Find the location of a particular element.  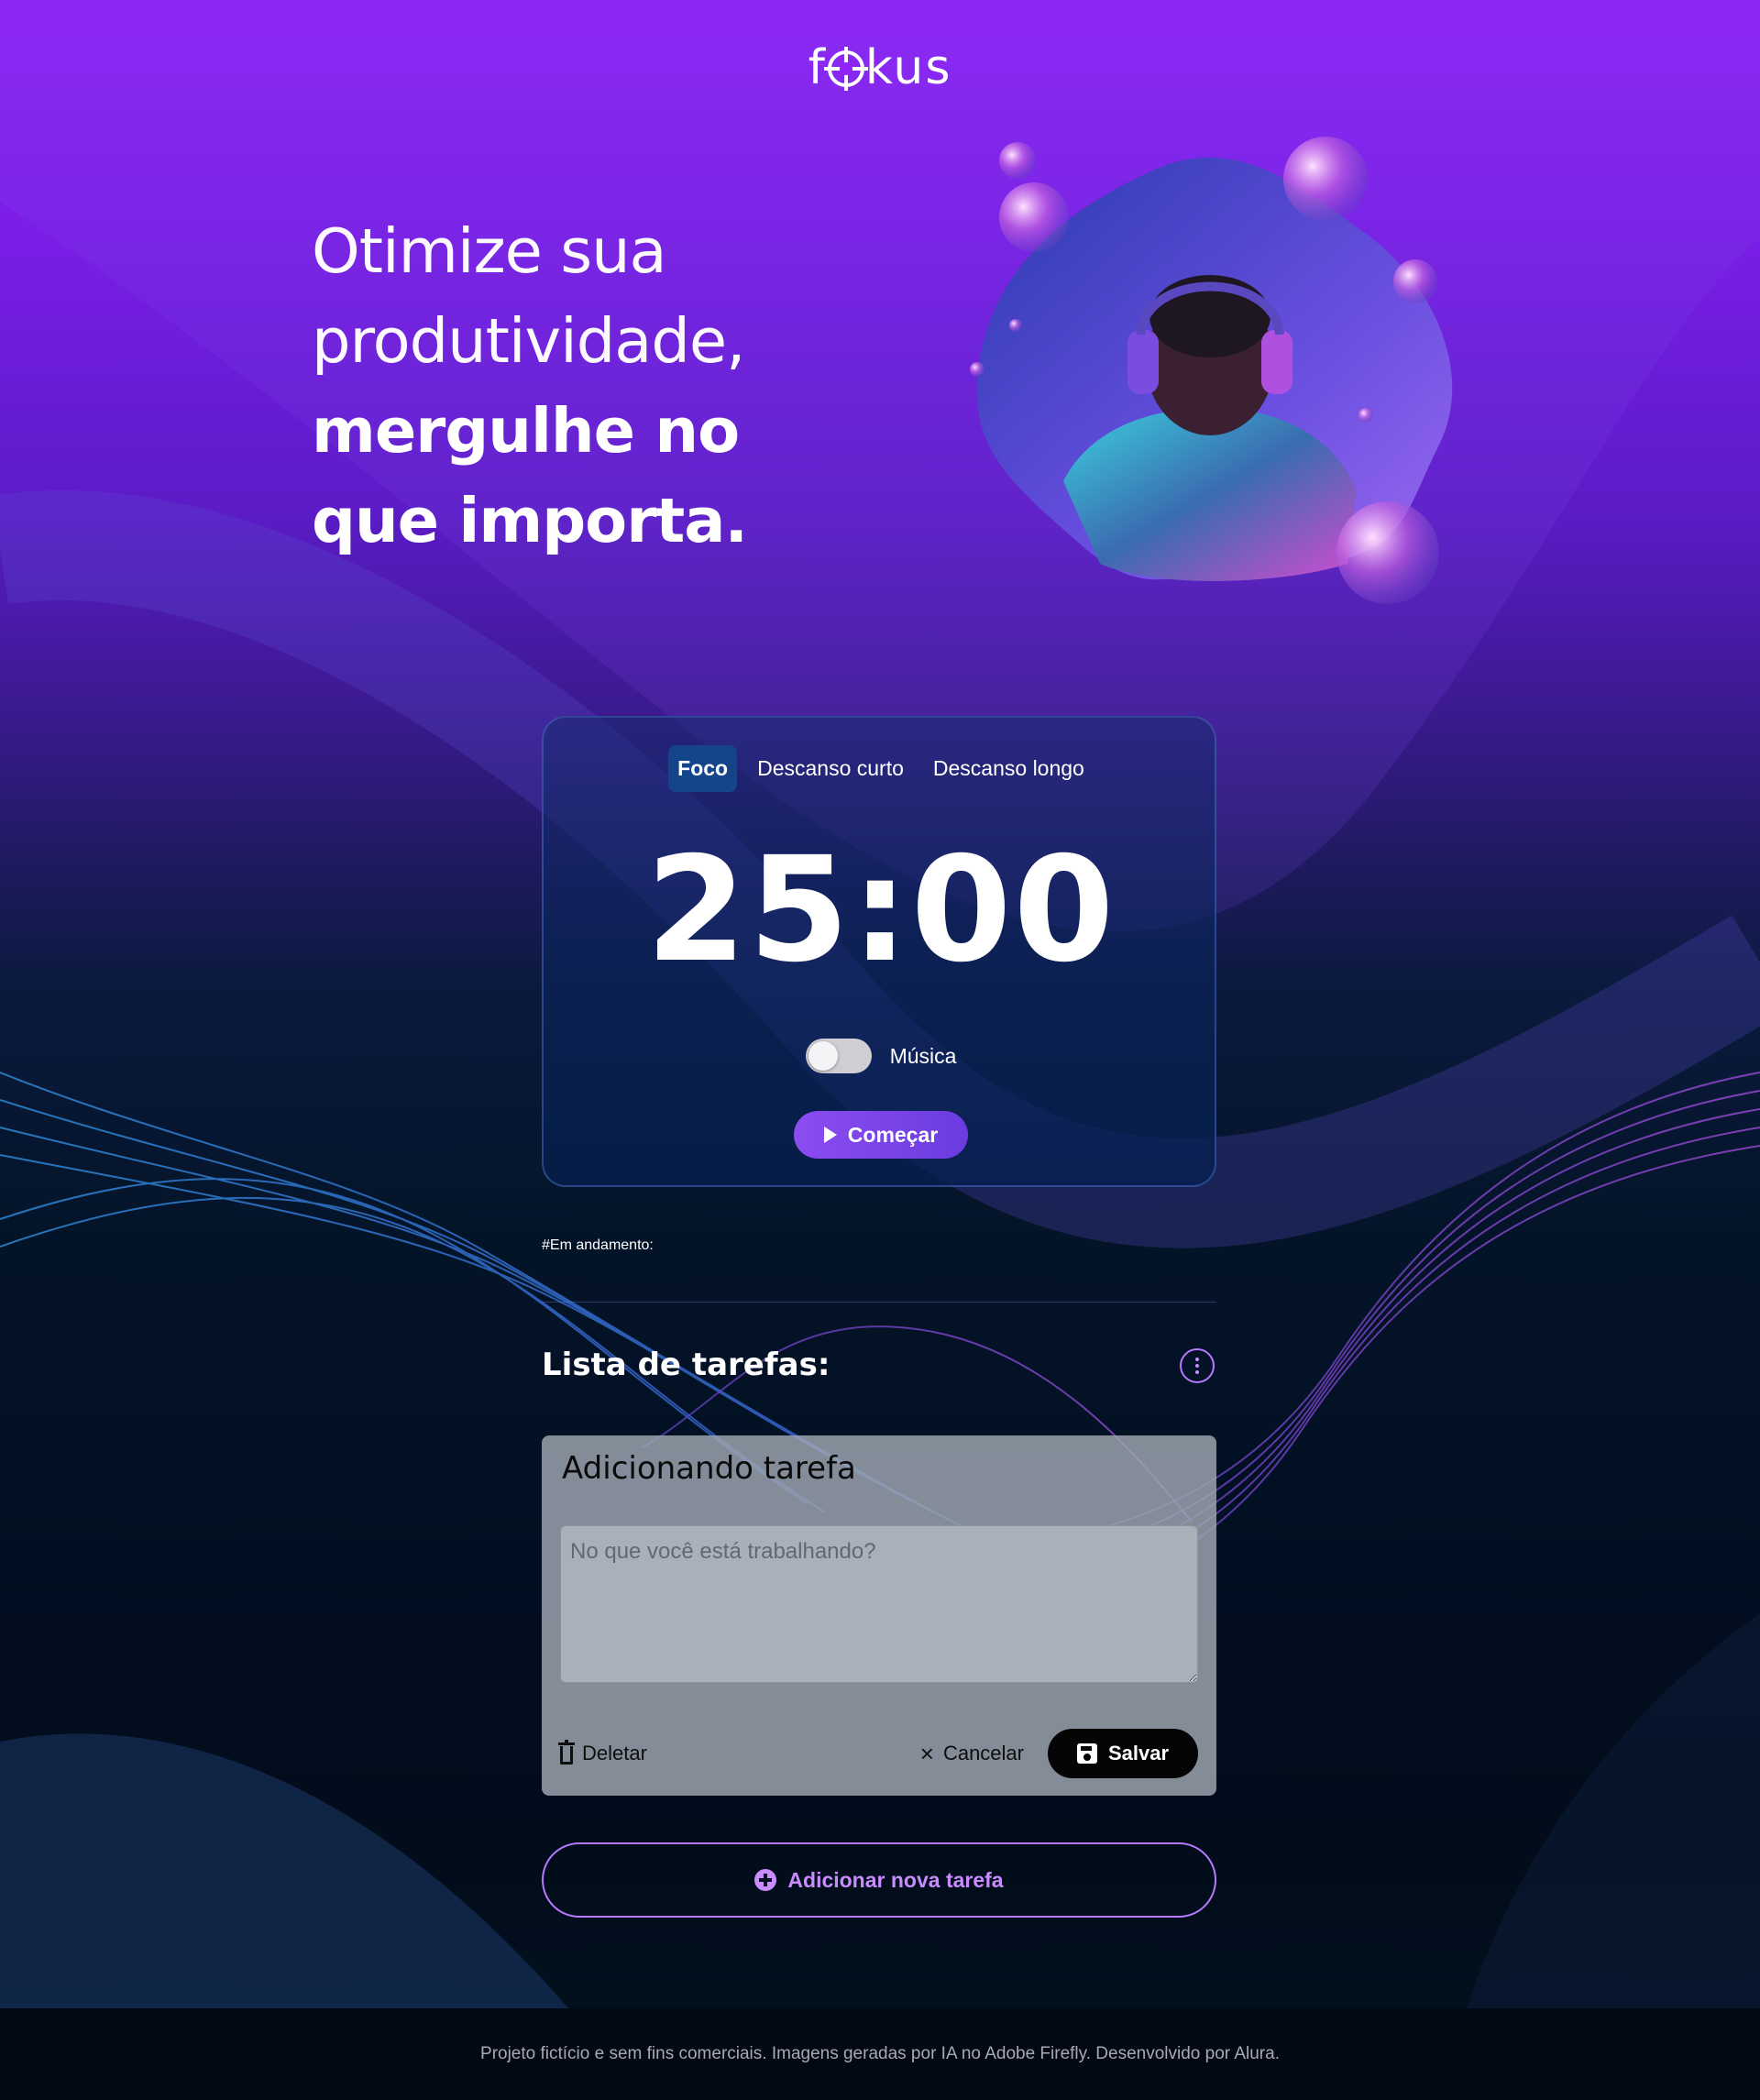

music-toggle-row: Música is located at coordinates (881, 1056).